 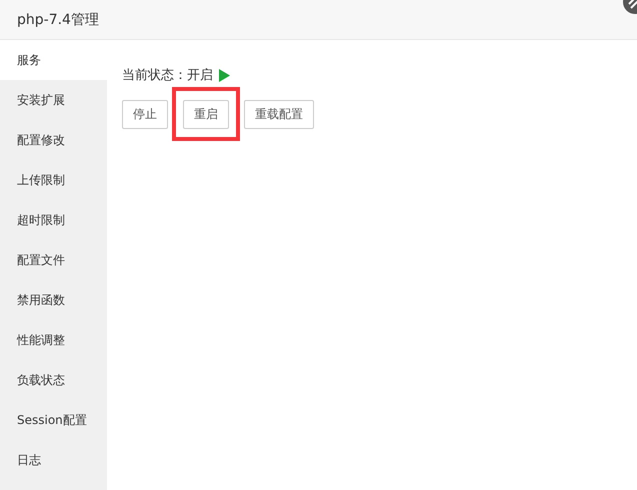 What do you see at coordinates (53, 300) in the screenshot?
I see `sidebar-item: 禁用函数` at bounding box center [53, 300].